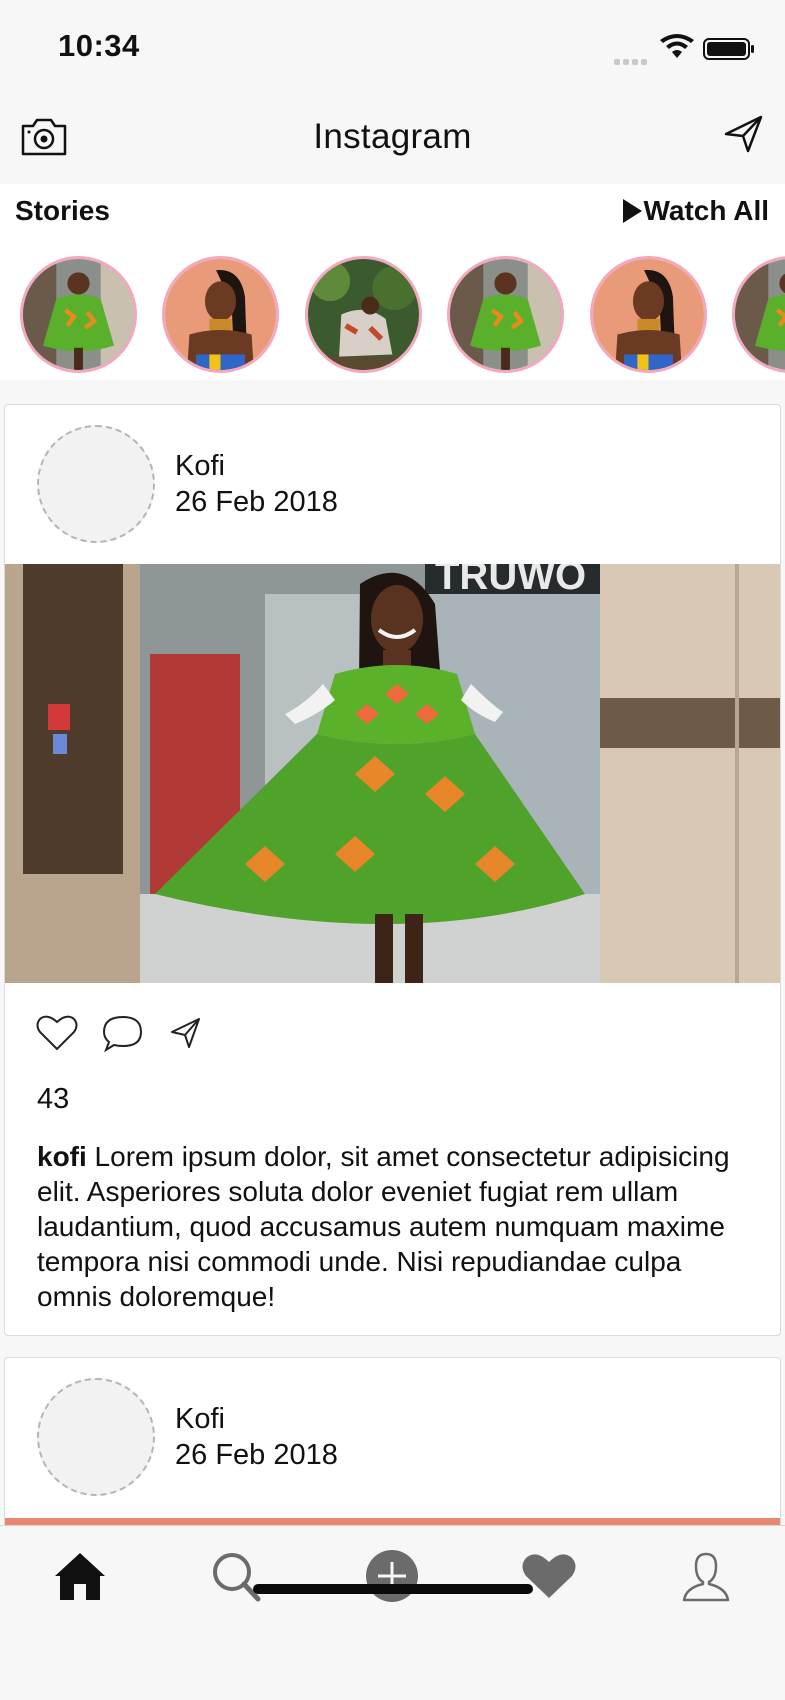 This screenshot has width=785, height=1700. Describe the element at coordinates (632, 58) in the screenshot. I see `signal-icon` at that location.